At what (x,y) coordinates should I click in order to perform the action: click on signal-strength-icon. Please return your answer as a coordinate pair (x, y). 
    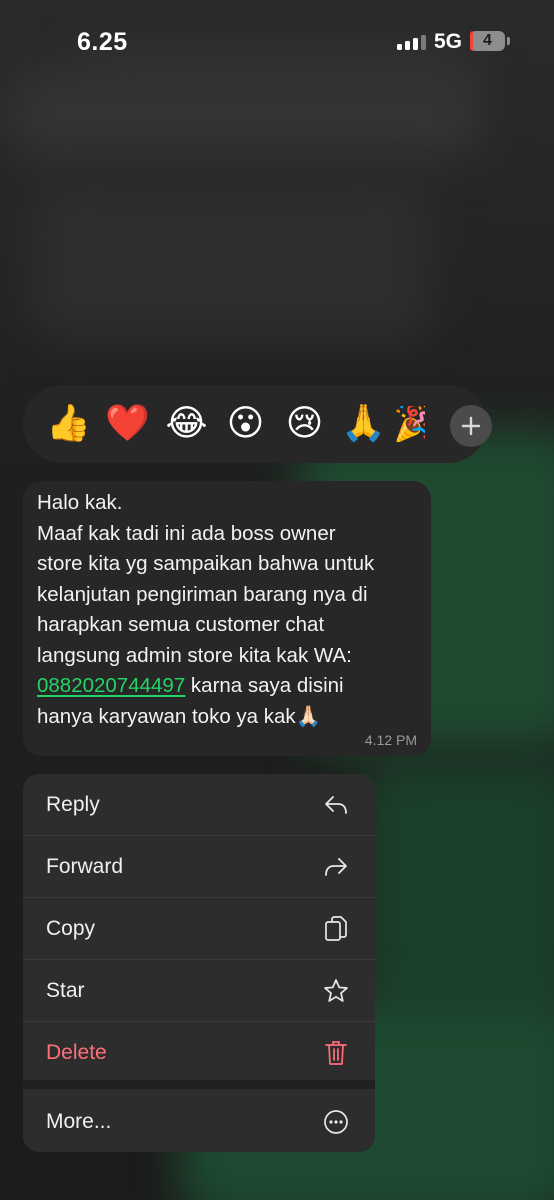
    Looking at the image, I should click on (413, 42).